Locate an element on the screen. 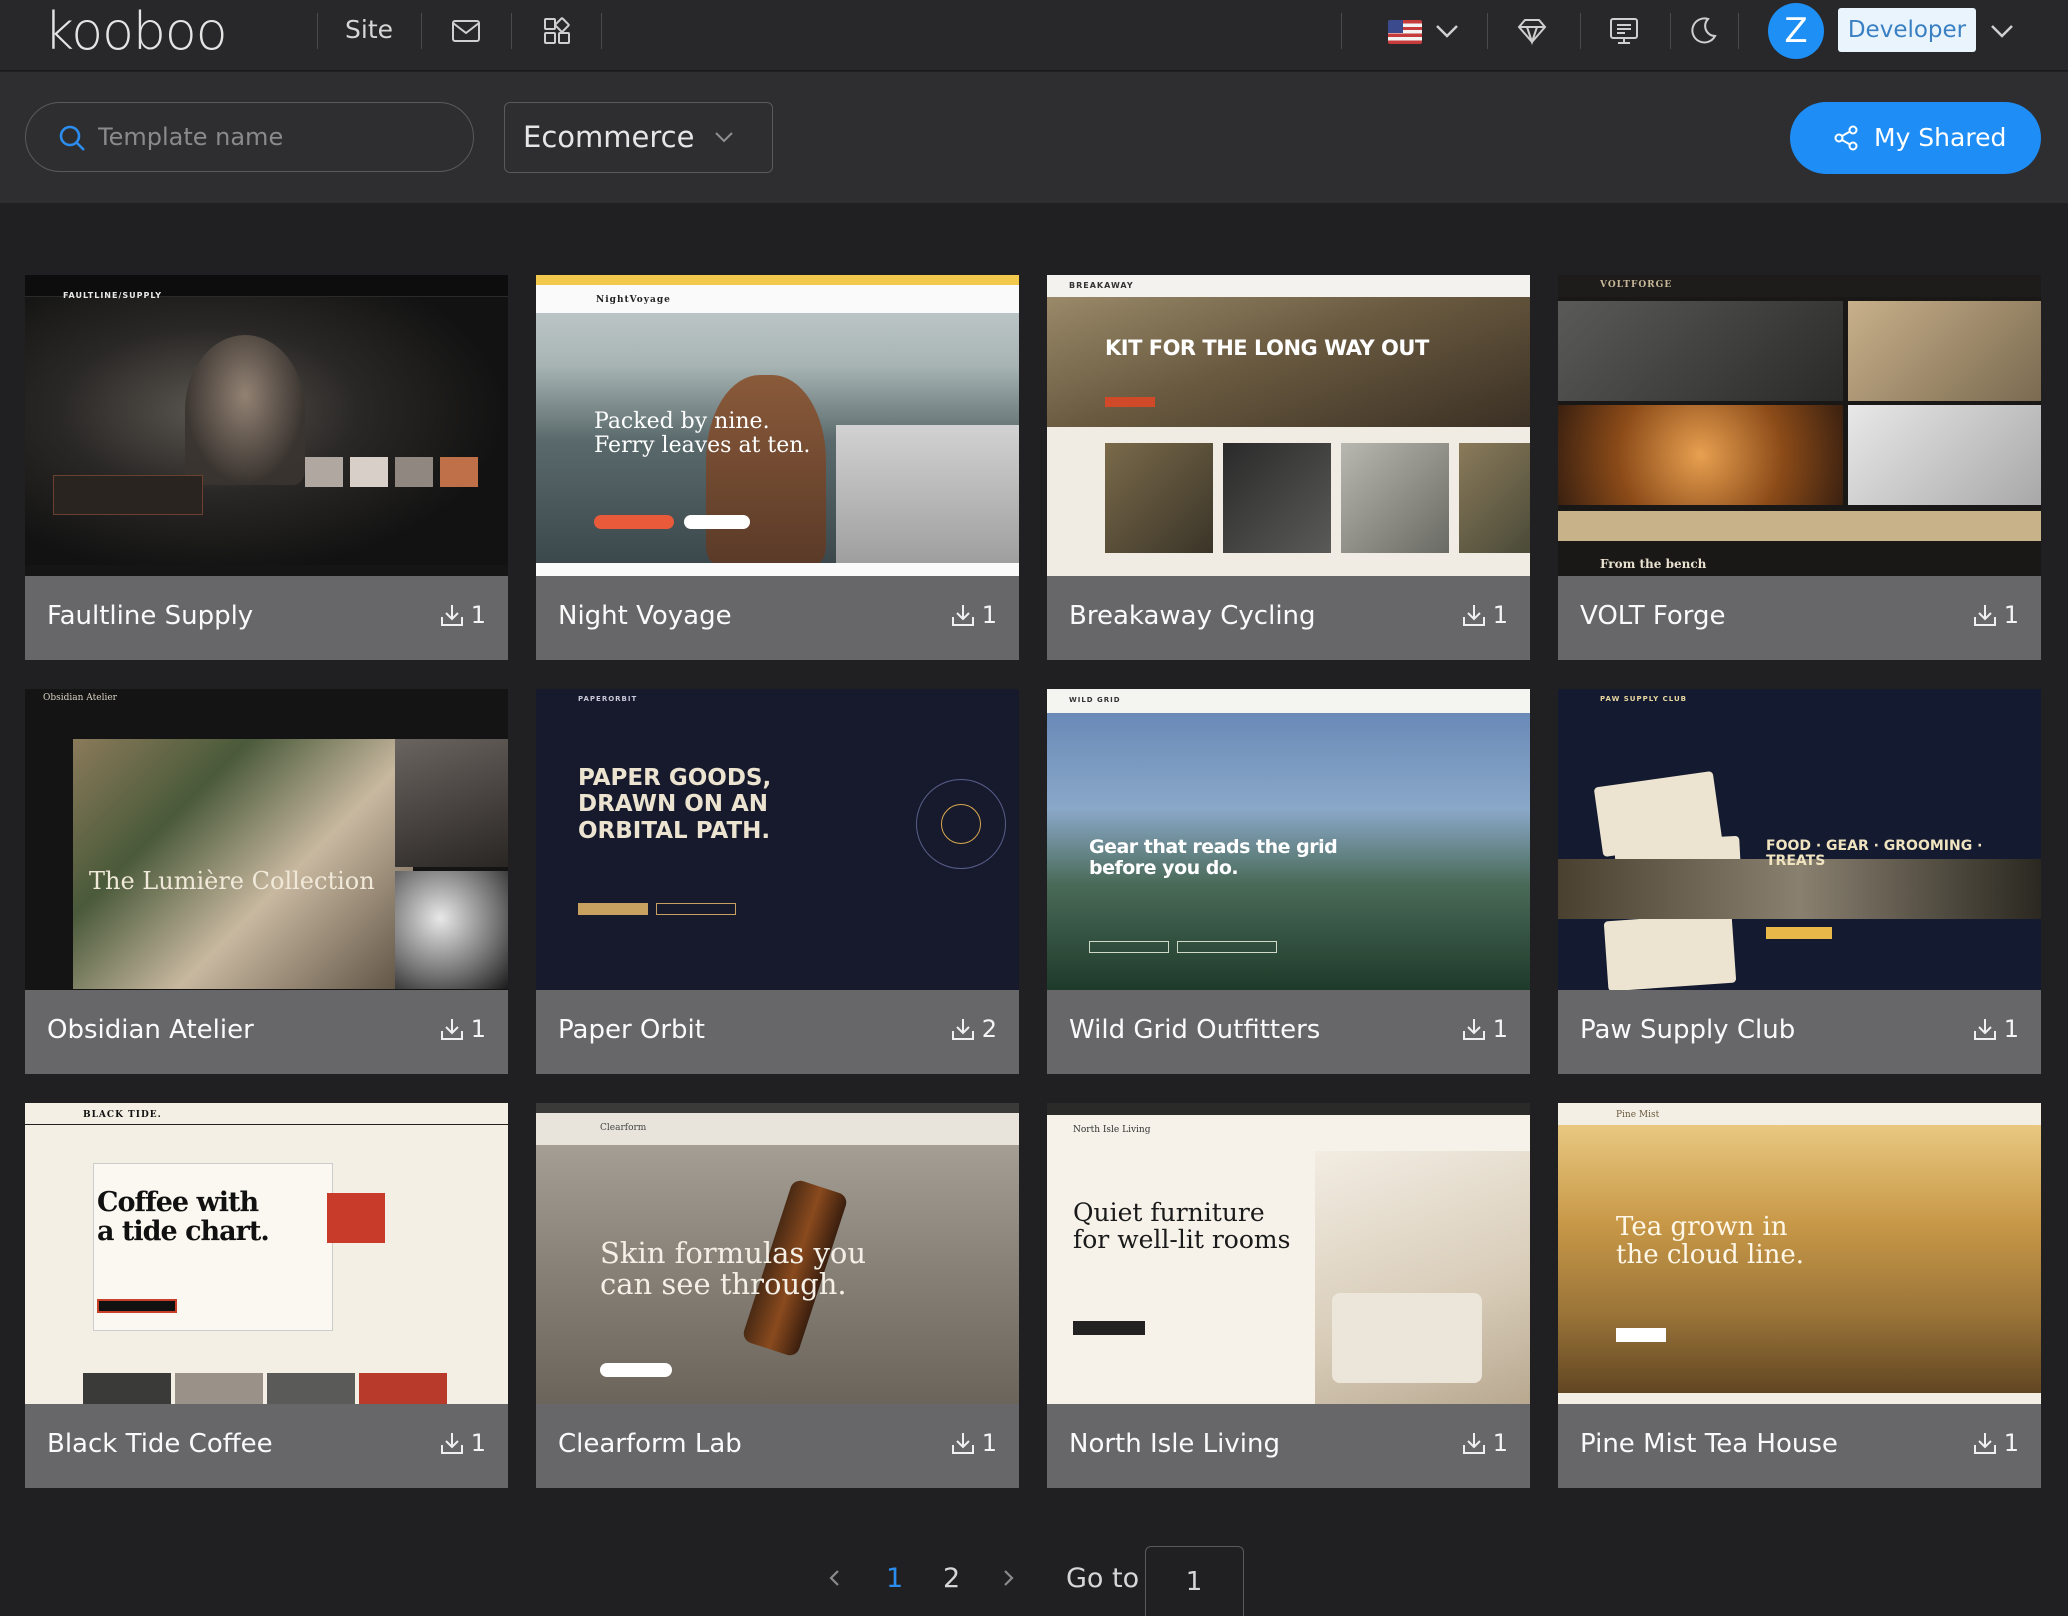 The image size is (2068, 1616). download-count-value: 2 is located at coordinates (989, 1029).